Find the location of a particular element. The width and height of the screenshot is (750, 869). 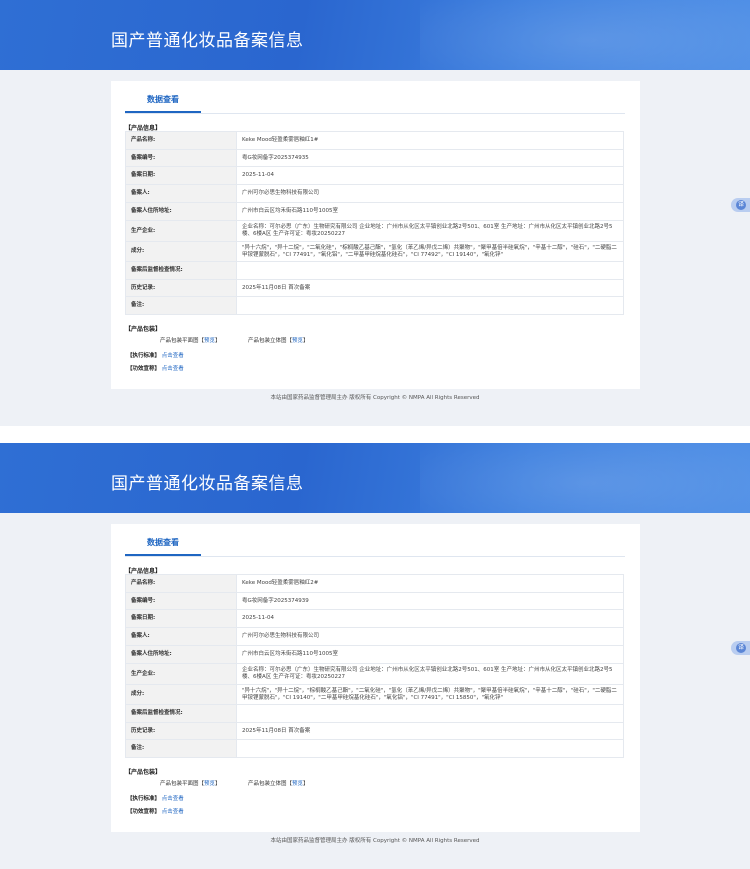

table-row: 备案编号: 粤G妆网备字2025374935 is located at coordinates (374, 158).